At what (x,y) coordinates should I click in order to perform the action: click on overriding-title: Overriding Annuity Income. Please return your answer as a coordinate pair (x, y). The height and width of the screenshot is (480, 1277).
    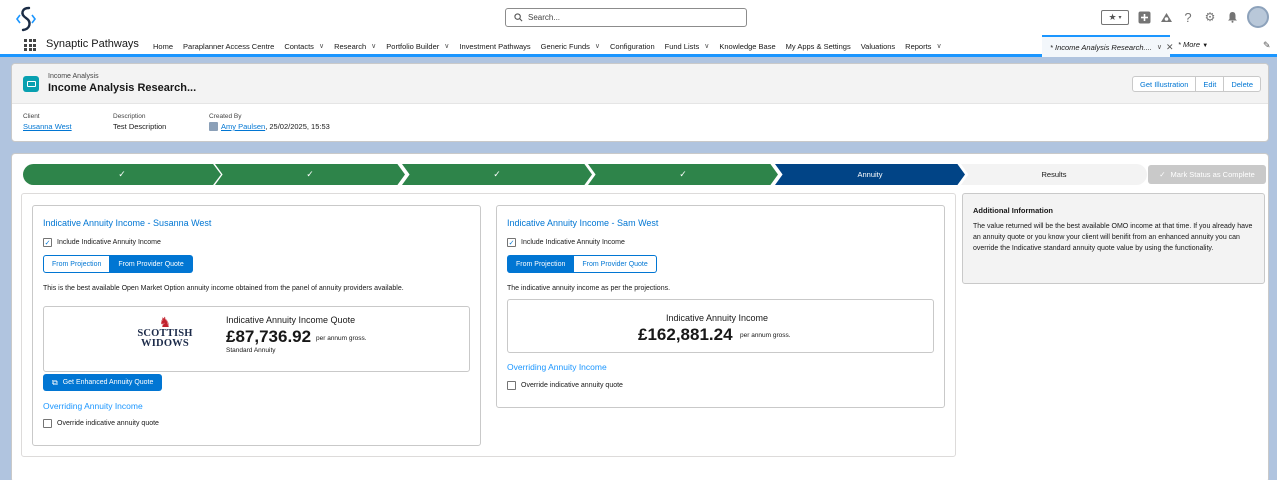
    Looking at the image, I should click on (557, 367).